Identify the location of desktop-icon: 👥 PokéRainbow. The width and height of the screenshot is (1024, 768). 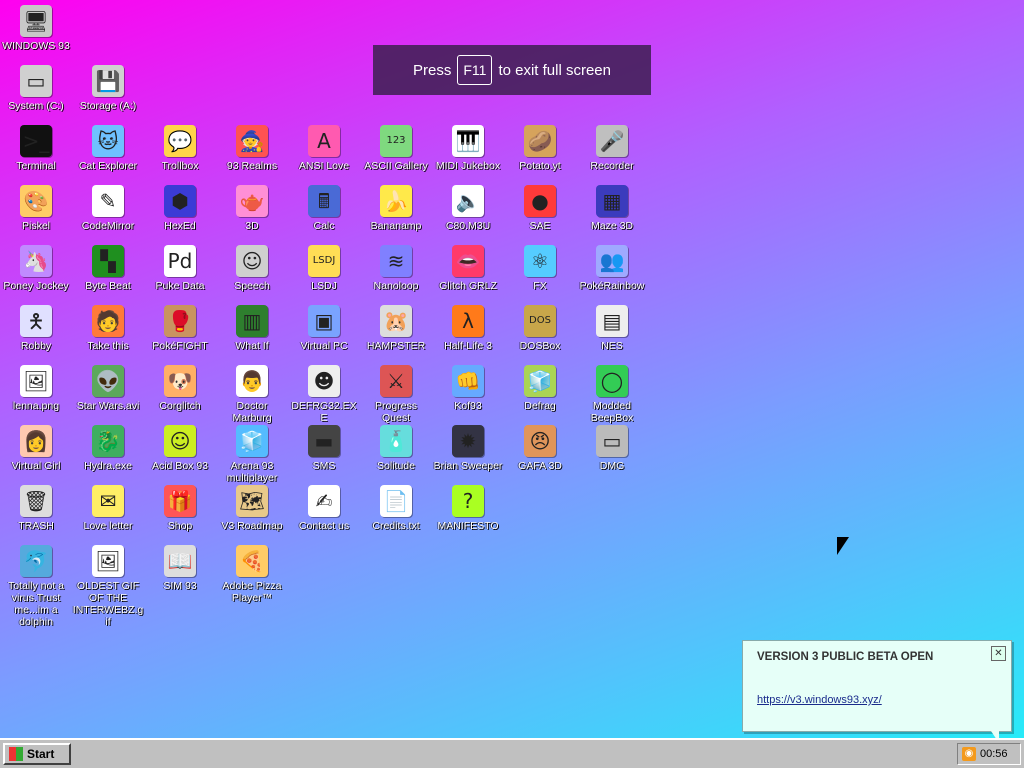
(612, 268).